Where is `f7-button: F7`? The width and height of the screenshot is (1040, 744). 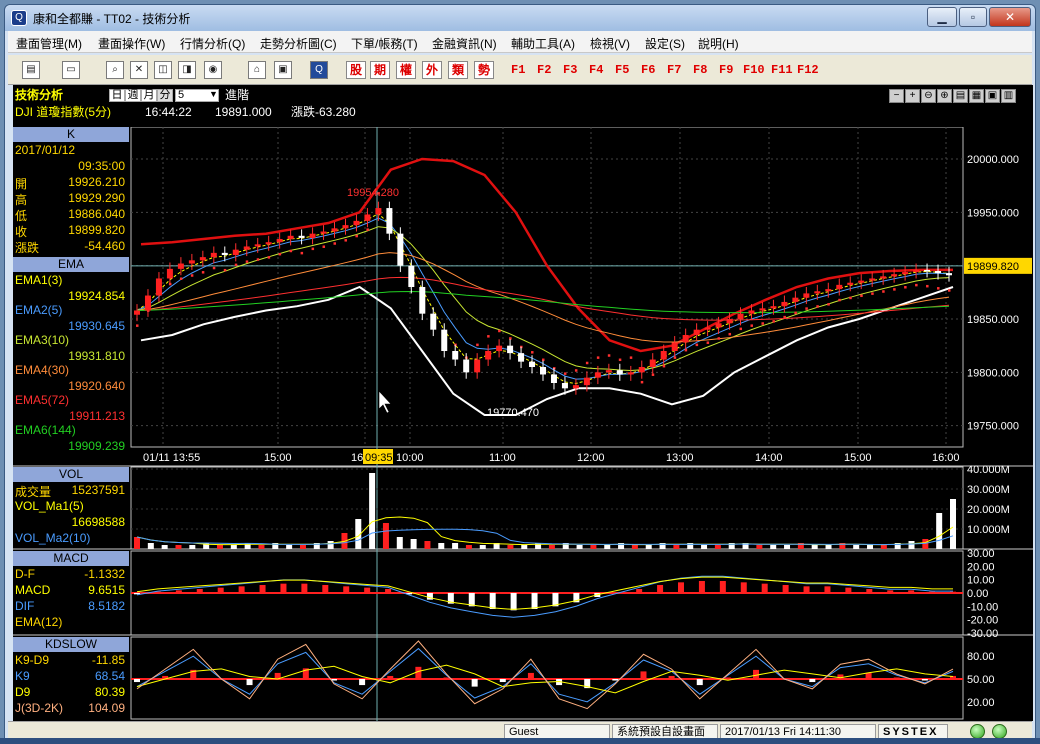
f7-button: F7 is located at coordinates (674, 70).